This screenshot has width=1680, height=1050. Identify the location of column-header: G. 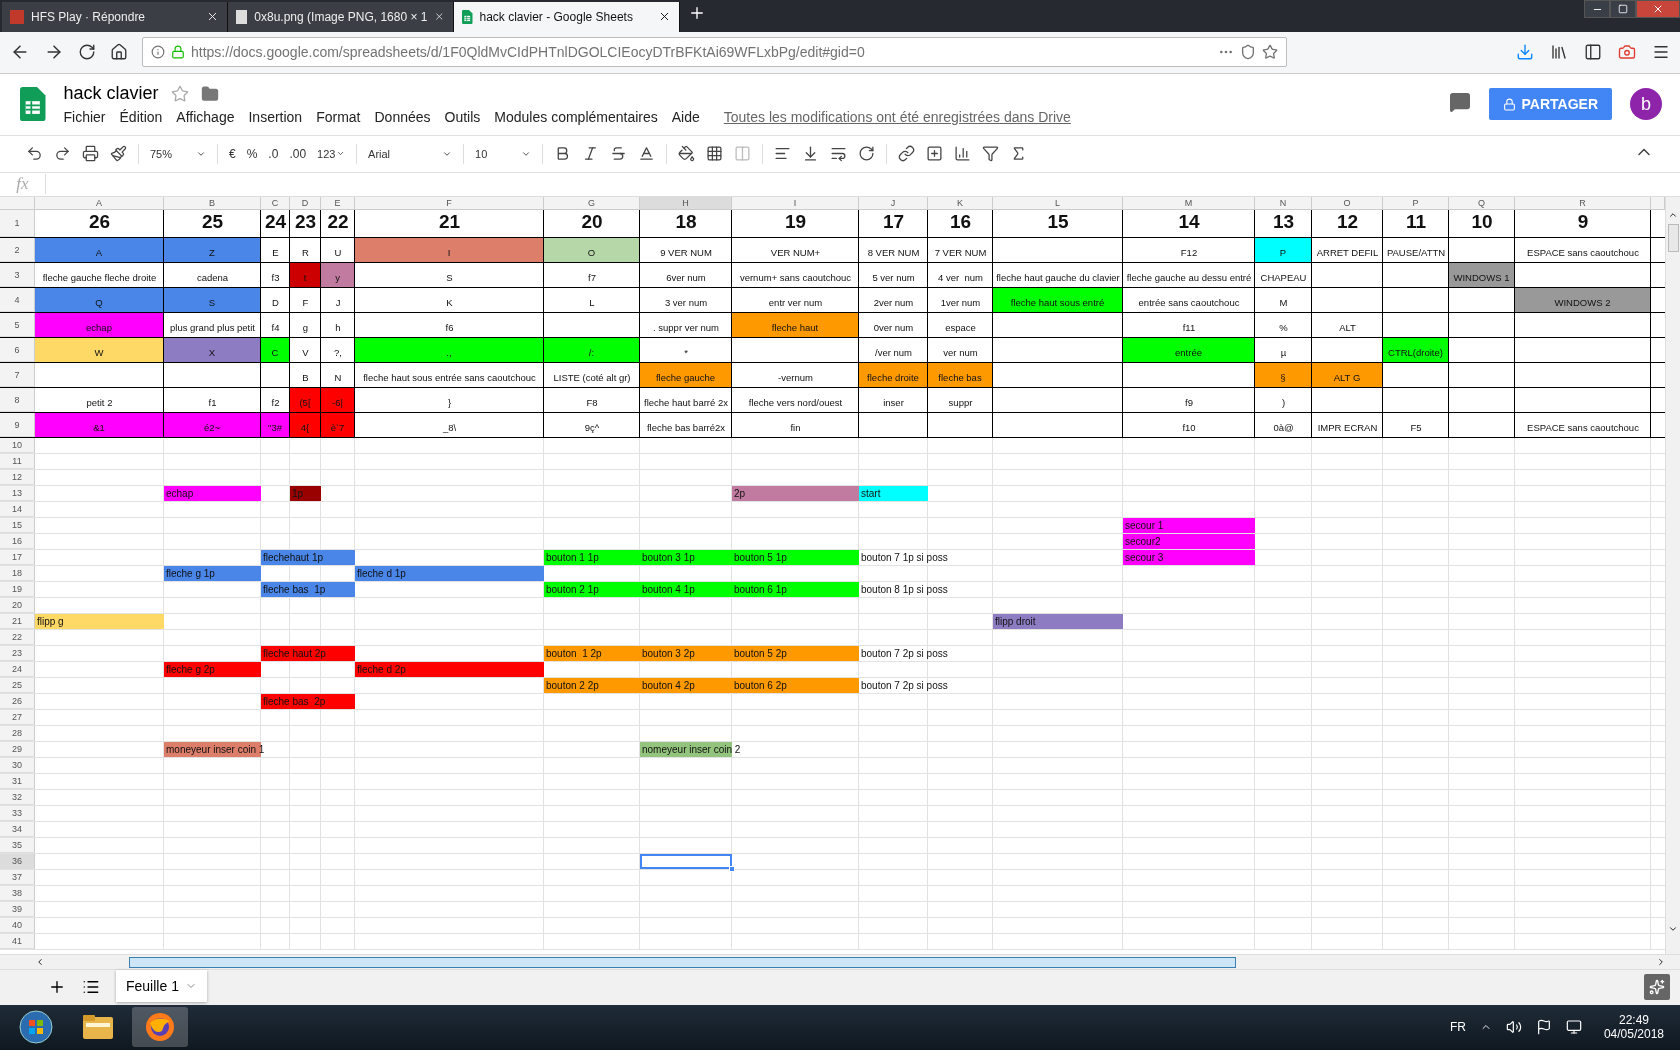
(592, 204).